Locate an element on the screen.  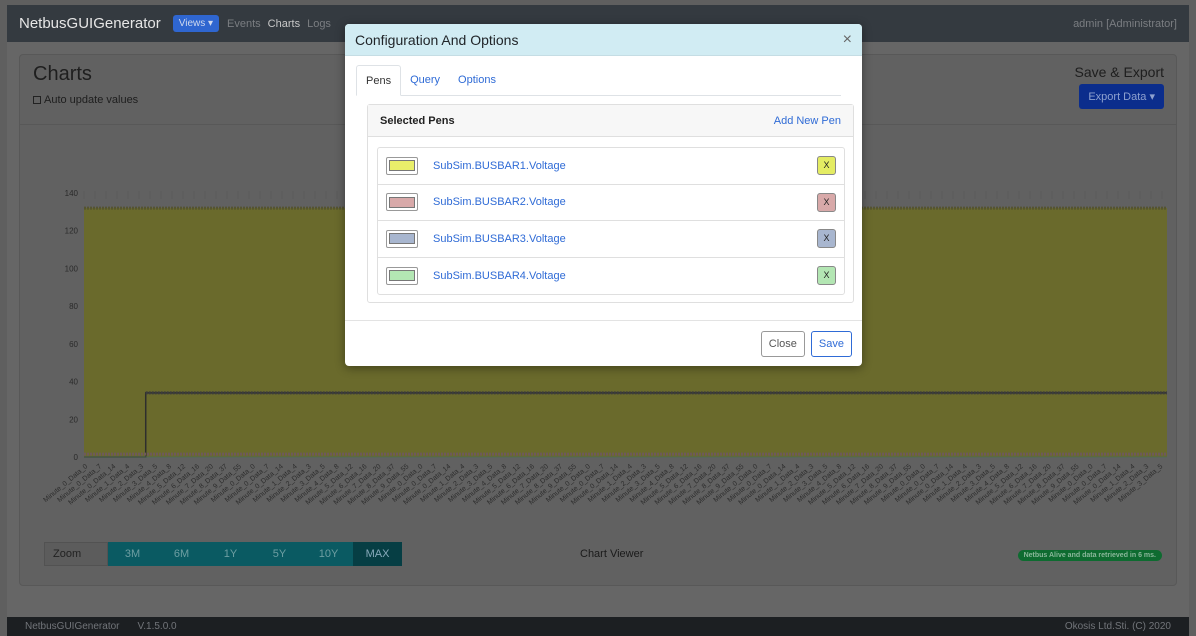
pen-row: SubSim.BUSBAR2.Voltage X is located at coordinates (611, 203).